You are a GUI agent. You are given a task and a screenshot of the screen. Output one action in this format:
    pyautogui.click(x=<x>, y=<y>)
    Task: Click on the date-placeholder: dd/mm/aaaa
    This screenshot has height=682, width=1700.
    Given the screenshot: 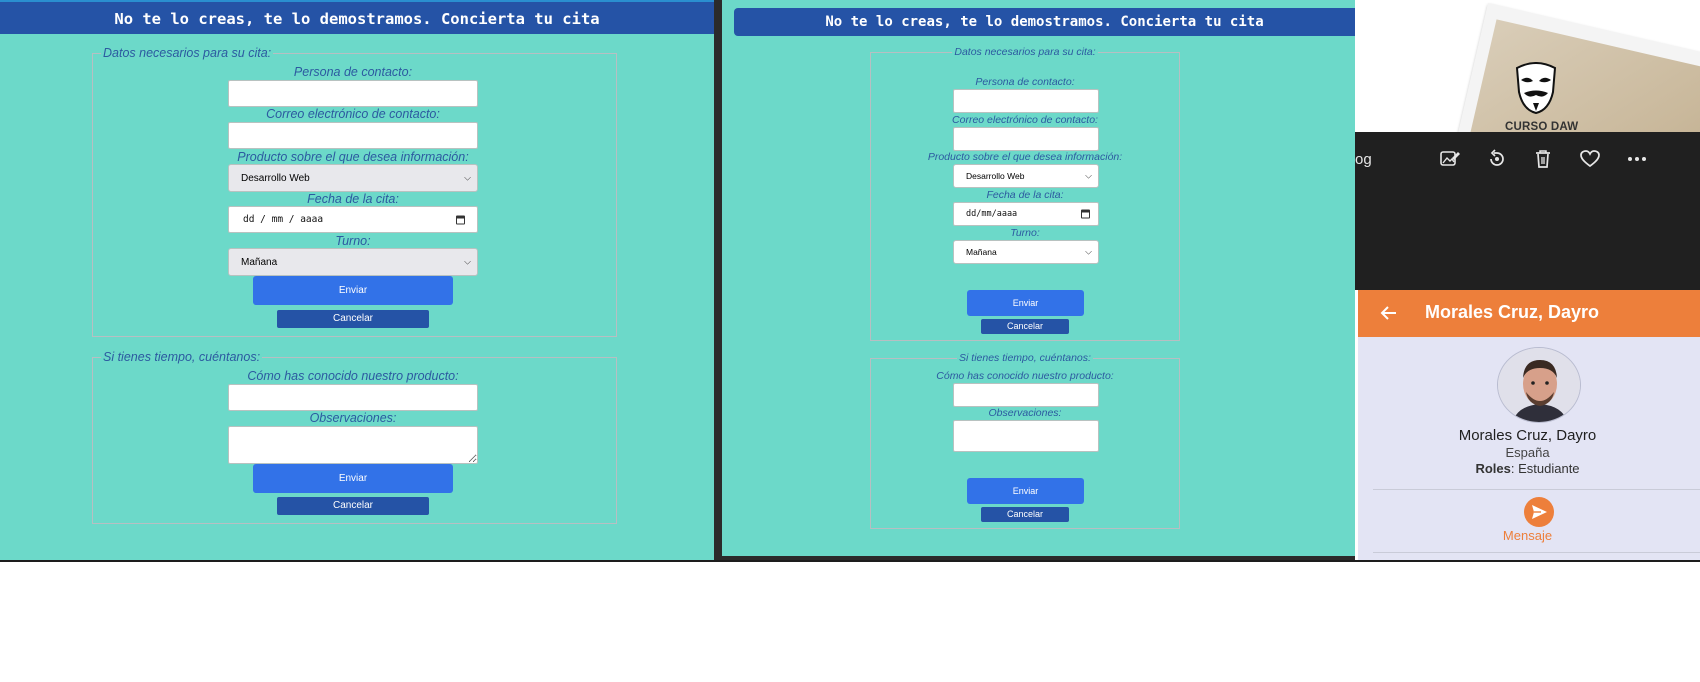 What is the action you would take?
    pyautogui.click(x=992, y=214)
    